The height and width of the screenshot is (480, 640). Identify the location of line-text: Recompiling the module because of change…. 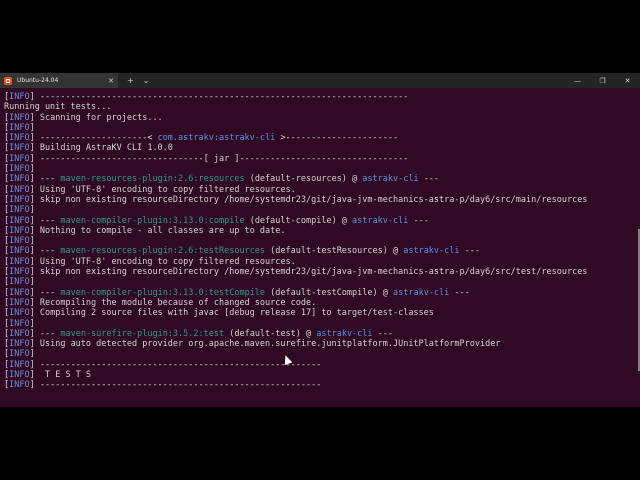
(178, 302).